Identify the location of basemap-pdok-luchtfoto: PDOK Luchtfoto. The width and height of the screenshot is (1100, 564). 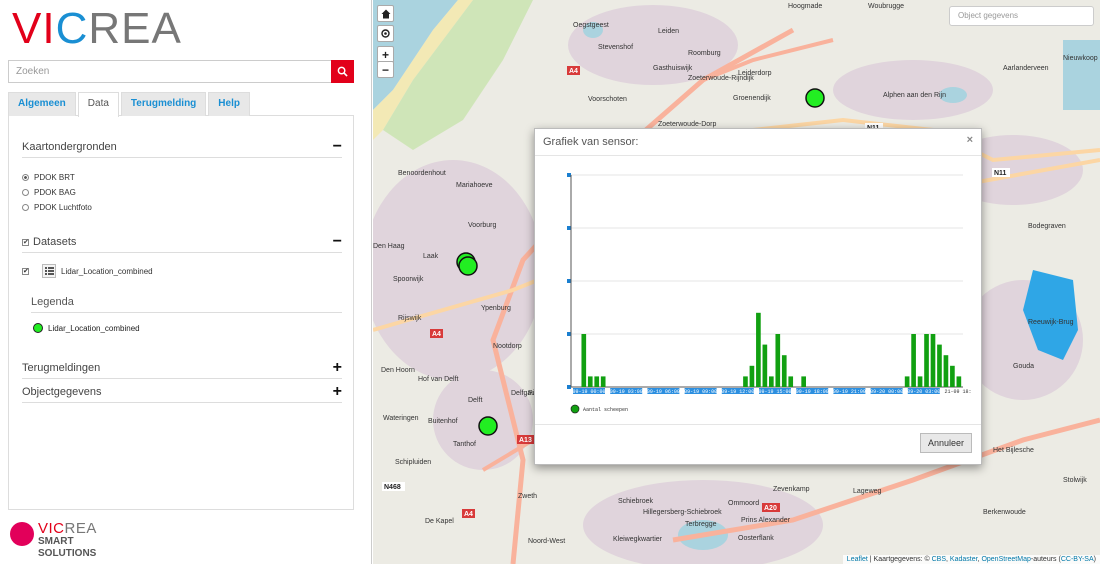
(57, 207).